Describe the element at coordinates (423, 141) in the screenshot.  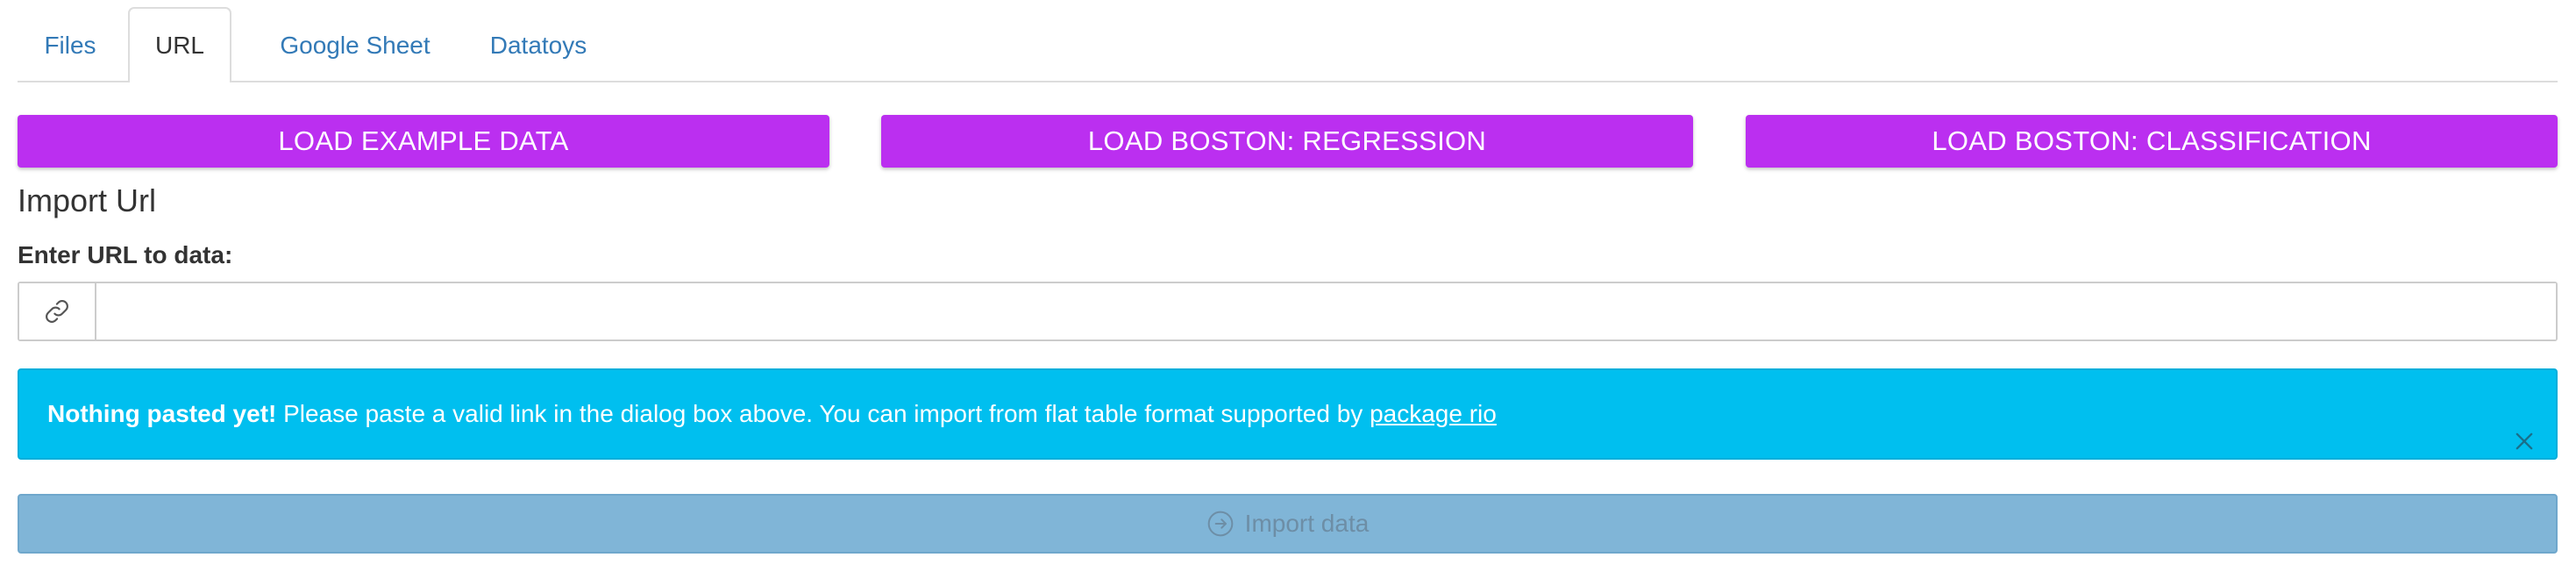
I see `load-example-data-button: LOAD EXAMPLE DATA` at that location.